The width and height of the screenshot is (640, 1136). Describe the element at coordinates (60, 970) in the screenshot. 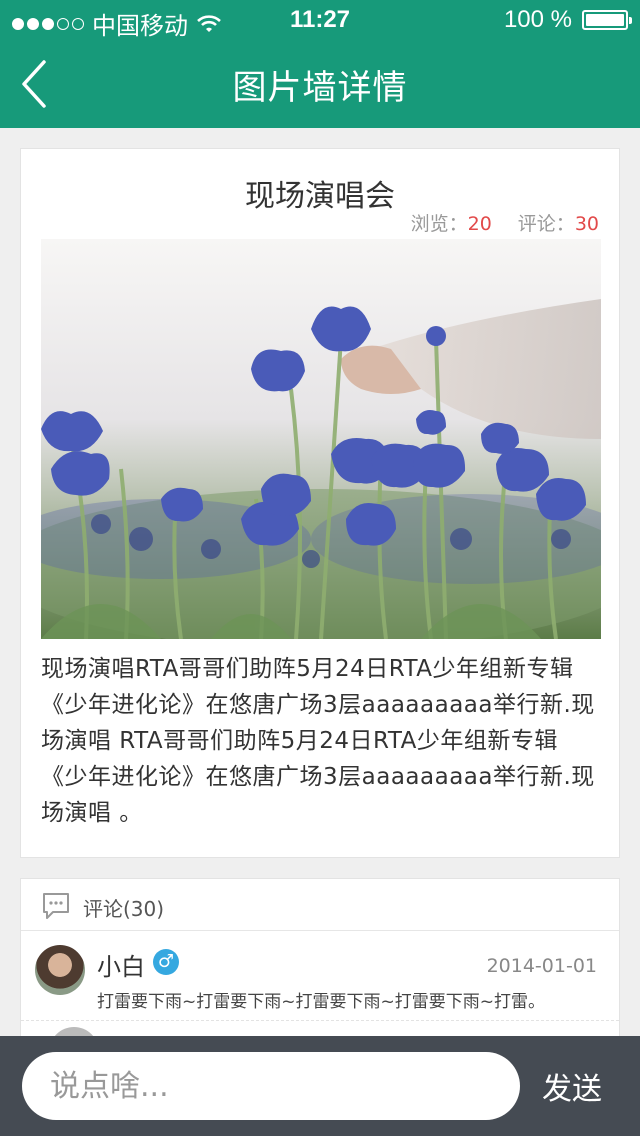

I see `avatar` at that location.